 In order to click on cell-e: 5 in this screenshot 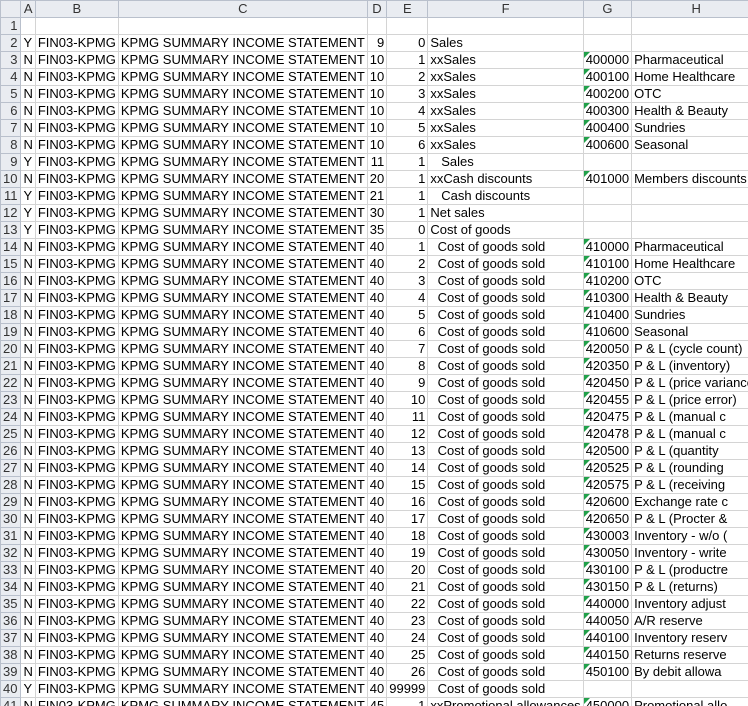, I will do `click(407, 315)`.